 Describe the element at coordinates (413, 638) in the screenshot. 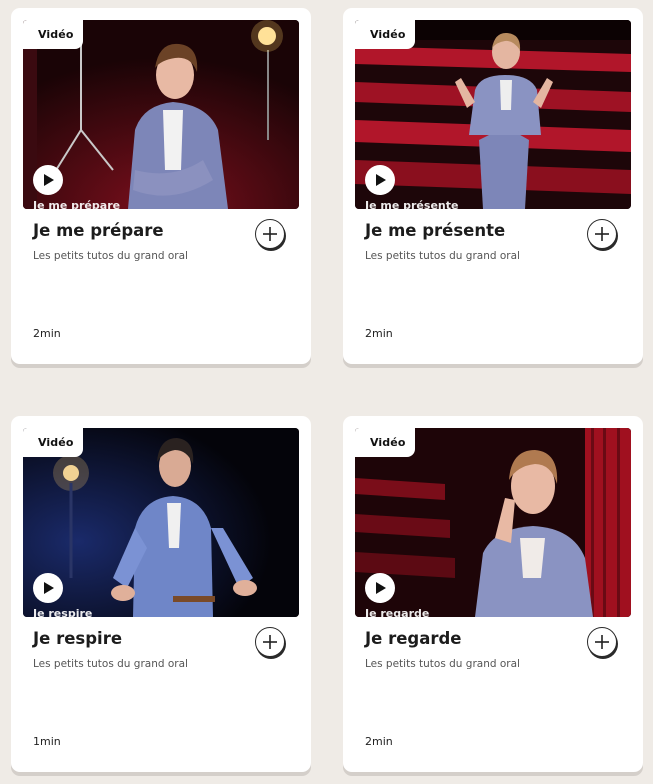

I see `card-title: Je regarde` at that location.